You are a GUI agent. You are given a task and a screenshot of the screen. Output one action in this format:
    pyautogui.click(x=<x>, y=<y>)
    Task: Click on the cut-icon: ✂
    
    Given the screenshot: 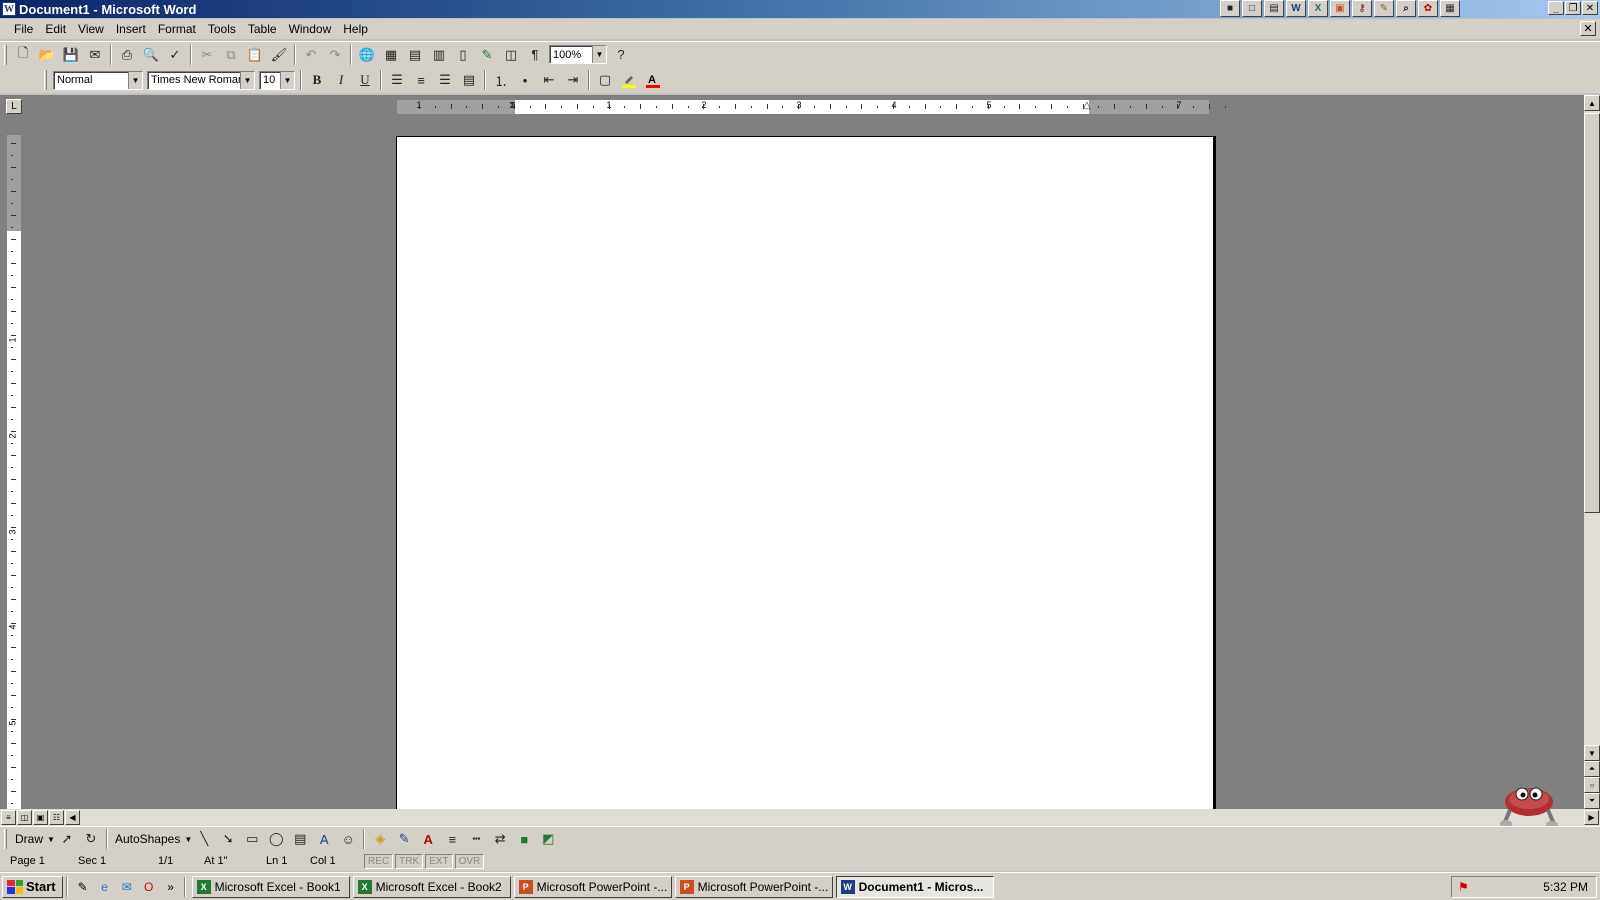 What is the action you would take?
    pyautogui.click(x=207, y=55)
    